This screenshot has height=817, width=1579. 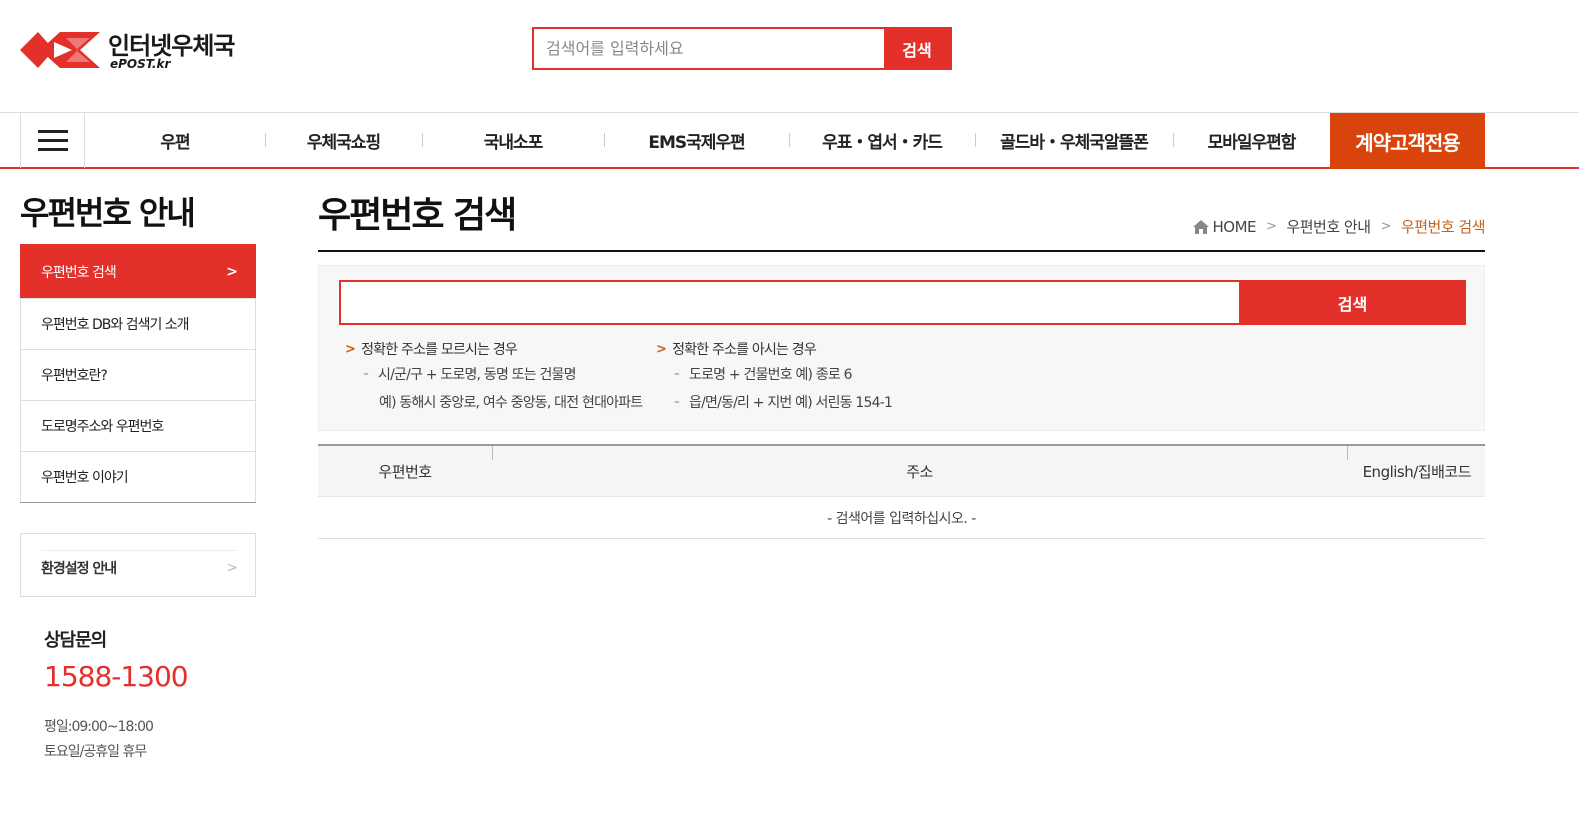 What do you see at coordinates (74, 376) in the screenshot?
I see `sidebar-item-label: 우편번호란?` at bounding box center [74, 376].